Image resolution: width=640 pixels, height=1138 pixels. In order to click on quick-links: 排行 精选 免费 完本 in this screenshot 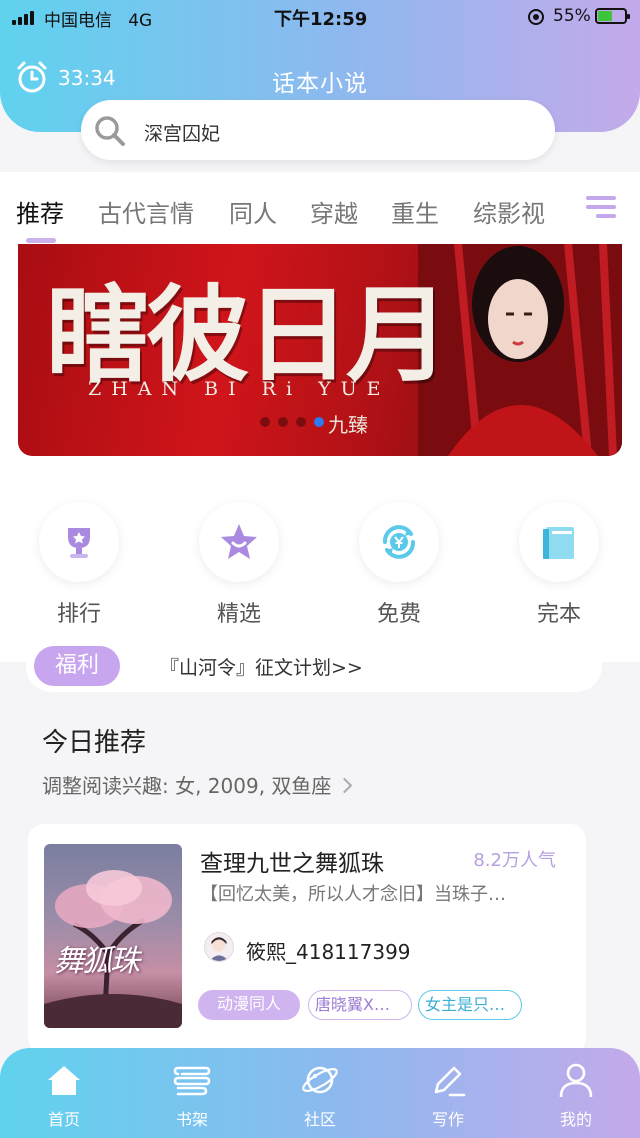, I will do `click(320, 582)`.